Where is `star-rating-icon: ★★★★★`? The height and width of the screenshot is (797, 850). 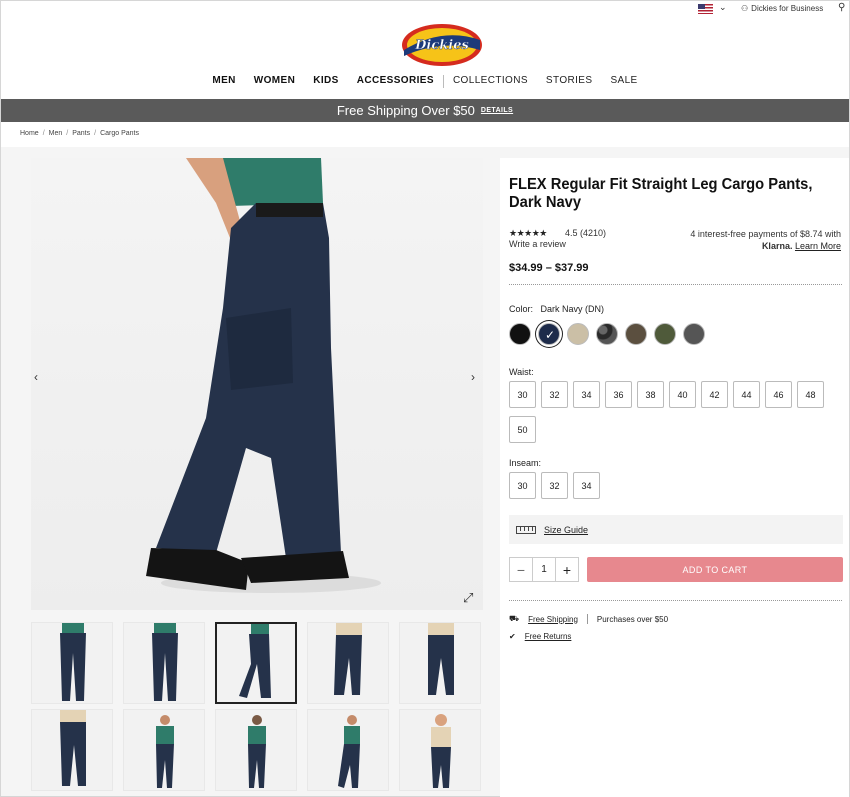 star-rating-icon: ★★★★★ is located at coordinates (528, 233).